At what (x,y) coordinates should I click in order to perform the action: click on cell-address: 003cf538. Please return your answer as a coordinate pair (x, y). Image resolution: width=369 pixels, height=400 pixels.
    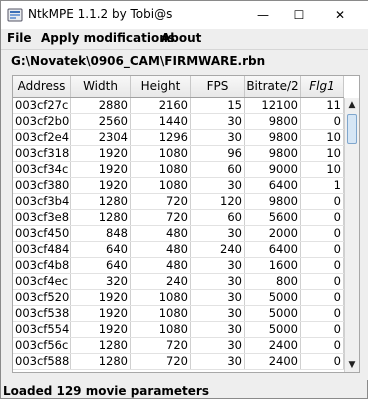
    Looking at the image, I should click on (42, 313).